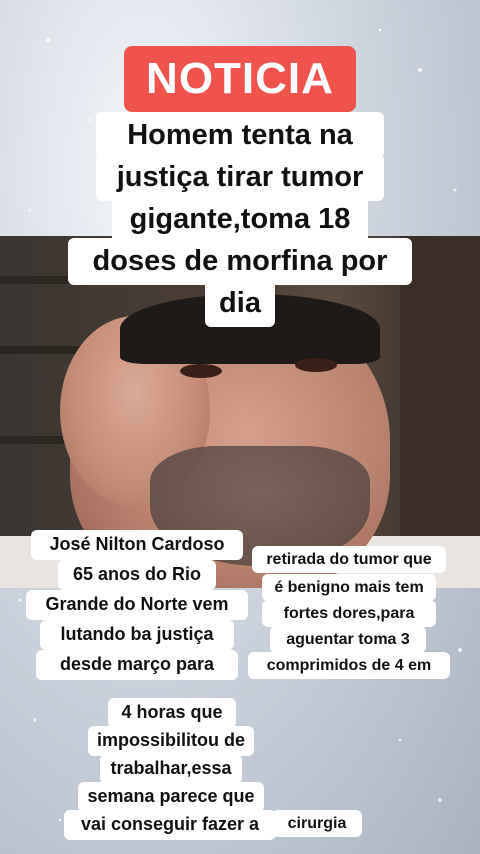 The width and height of the screenshot is (480, 854). Describe the element at coordinates (172, 713) in the screenshot. I see `caption-bottom-1: 4 horas que` at that location.